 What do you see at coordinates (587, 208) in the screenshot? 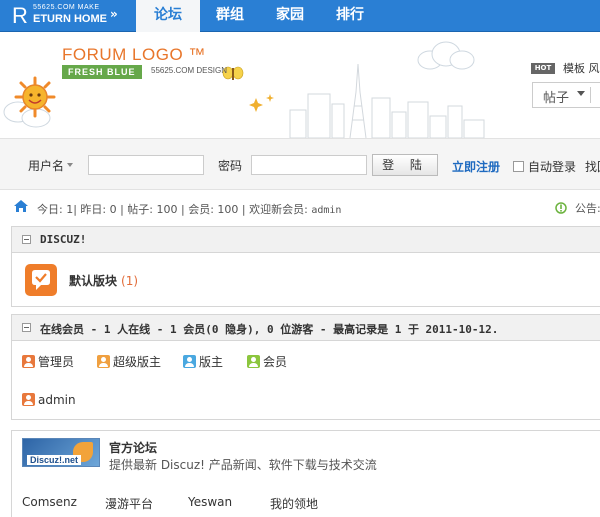
I see `announcement-label: 公告:` at bounding box center [587, 208].